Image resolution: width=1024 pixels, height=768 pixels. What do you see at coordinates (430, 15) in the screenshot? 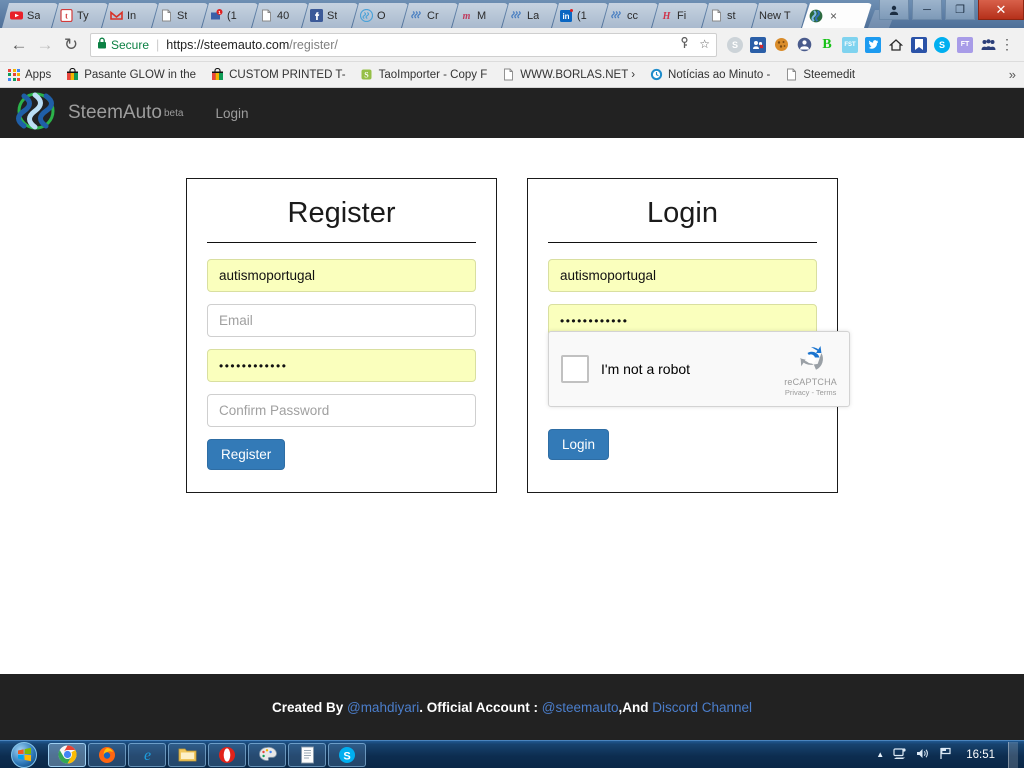
I see `browser-tab: Cr` at bounding box center [430, 15].